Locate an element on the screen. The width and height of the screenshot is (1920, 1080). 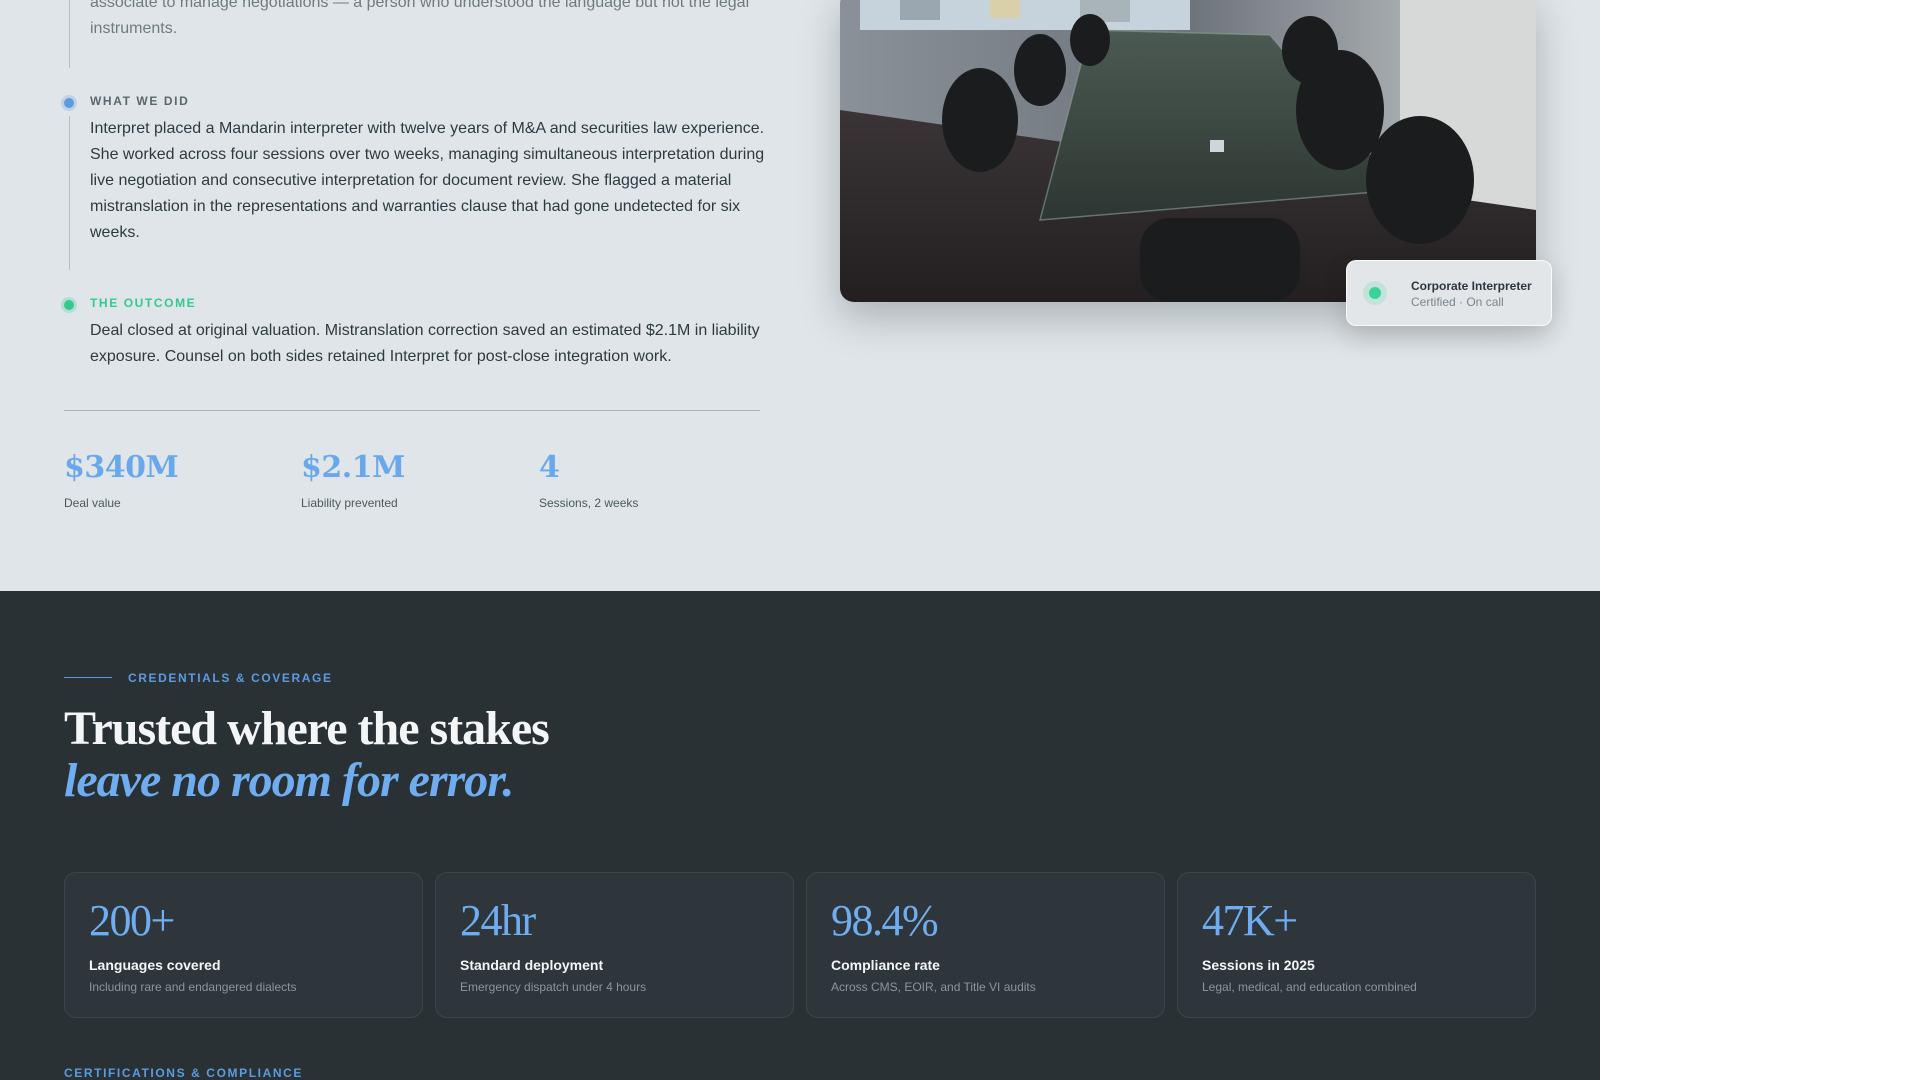
headline-line-1: Trusted where the stakes is located at coordinates (307, 728).